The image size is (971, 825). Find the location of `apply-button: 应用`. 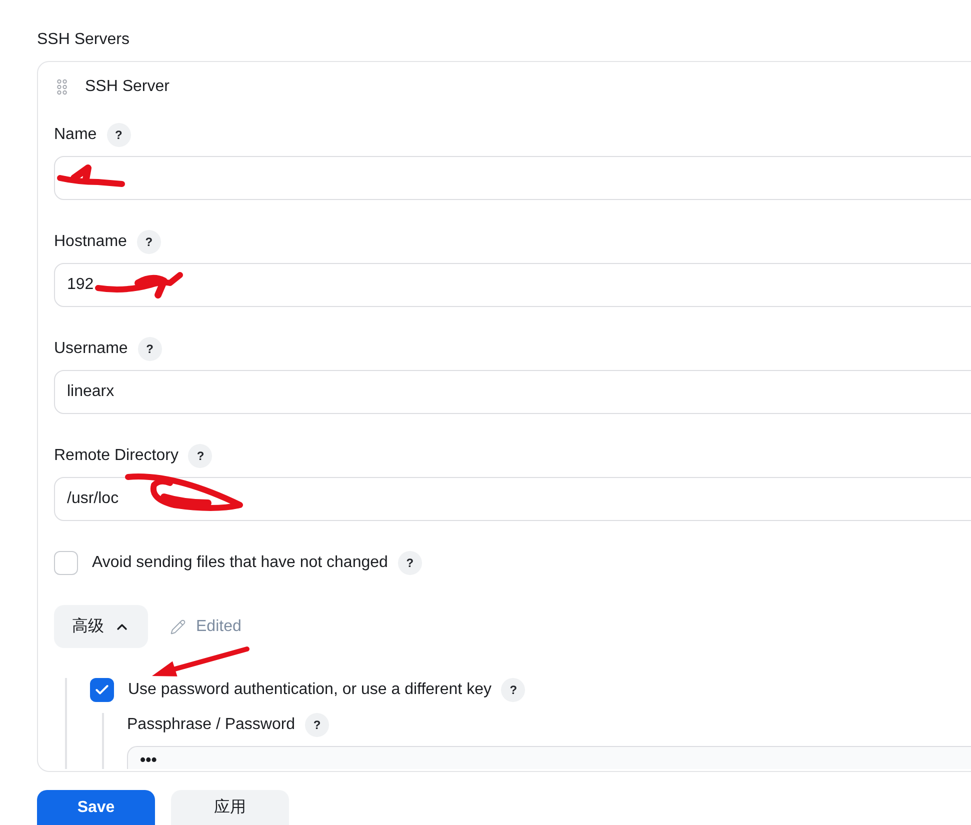

apply-button: 应用 is located at coordinates (230, 807).